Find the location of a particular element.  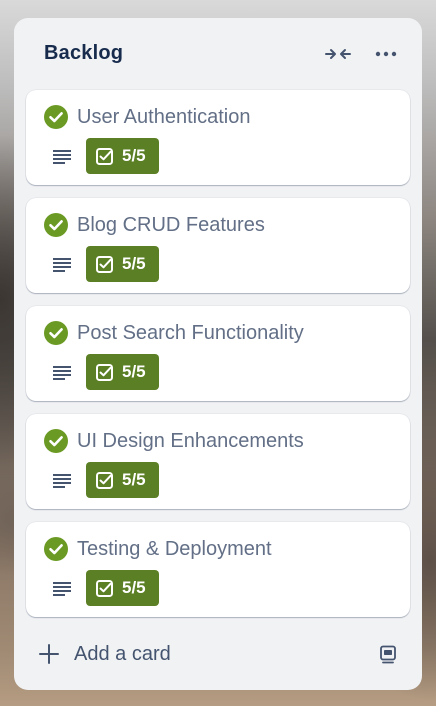

list-footer: Add a card is located at coordinates (218, 656).